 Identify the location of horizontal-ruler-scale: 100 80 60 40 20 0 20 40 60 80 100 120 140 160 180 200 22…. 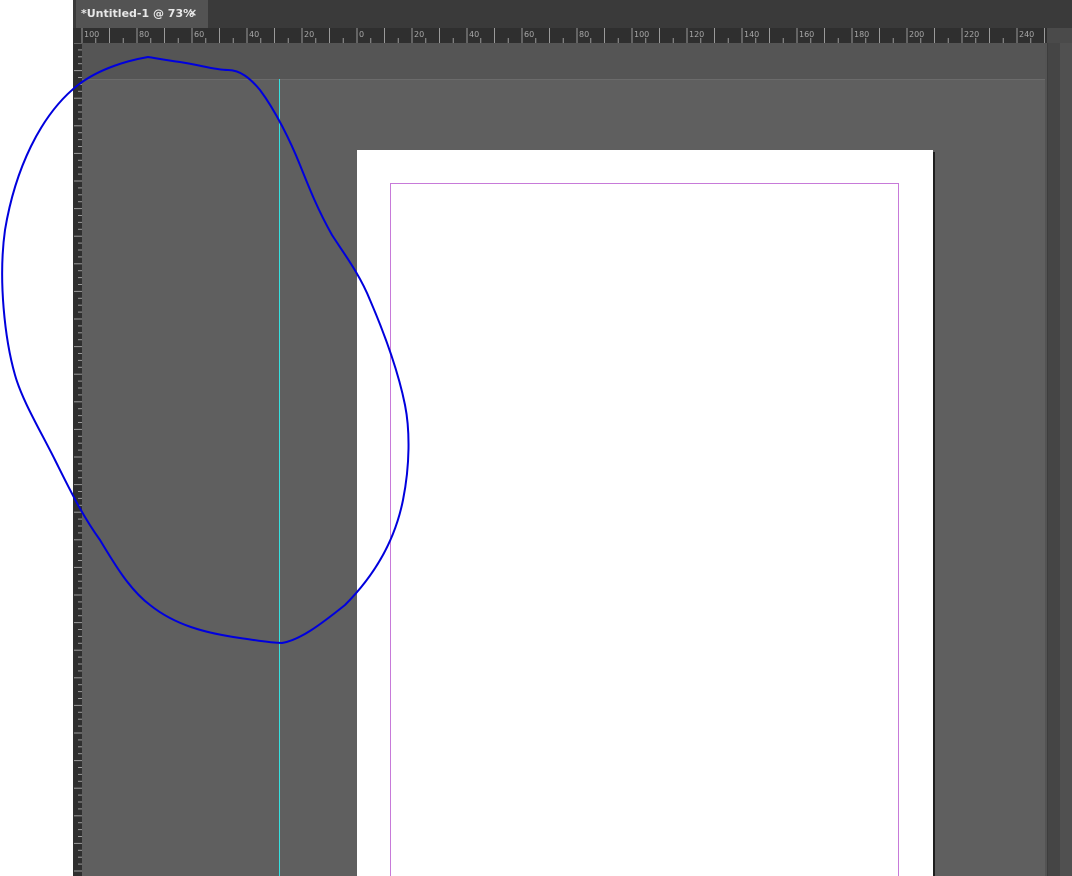
(563, 35).